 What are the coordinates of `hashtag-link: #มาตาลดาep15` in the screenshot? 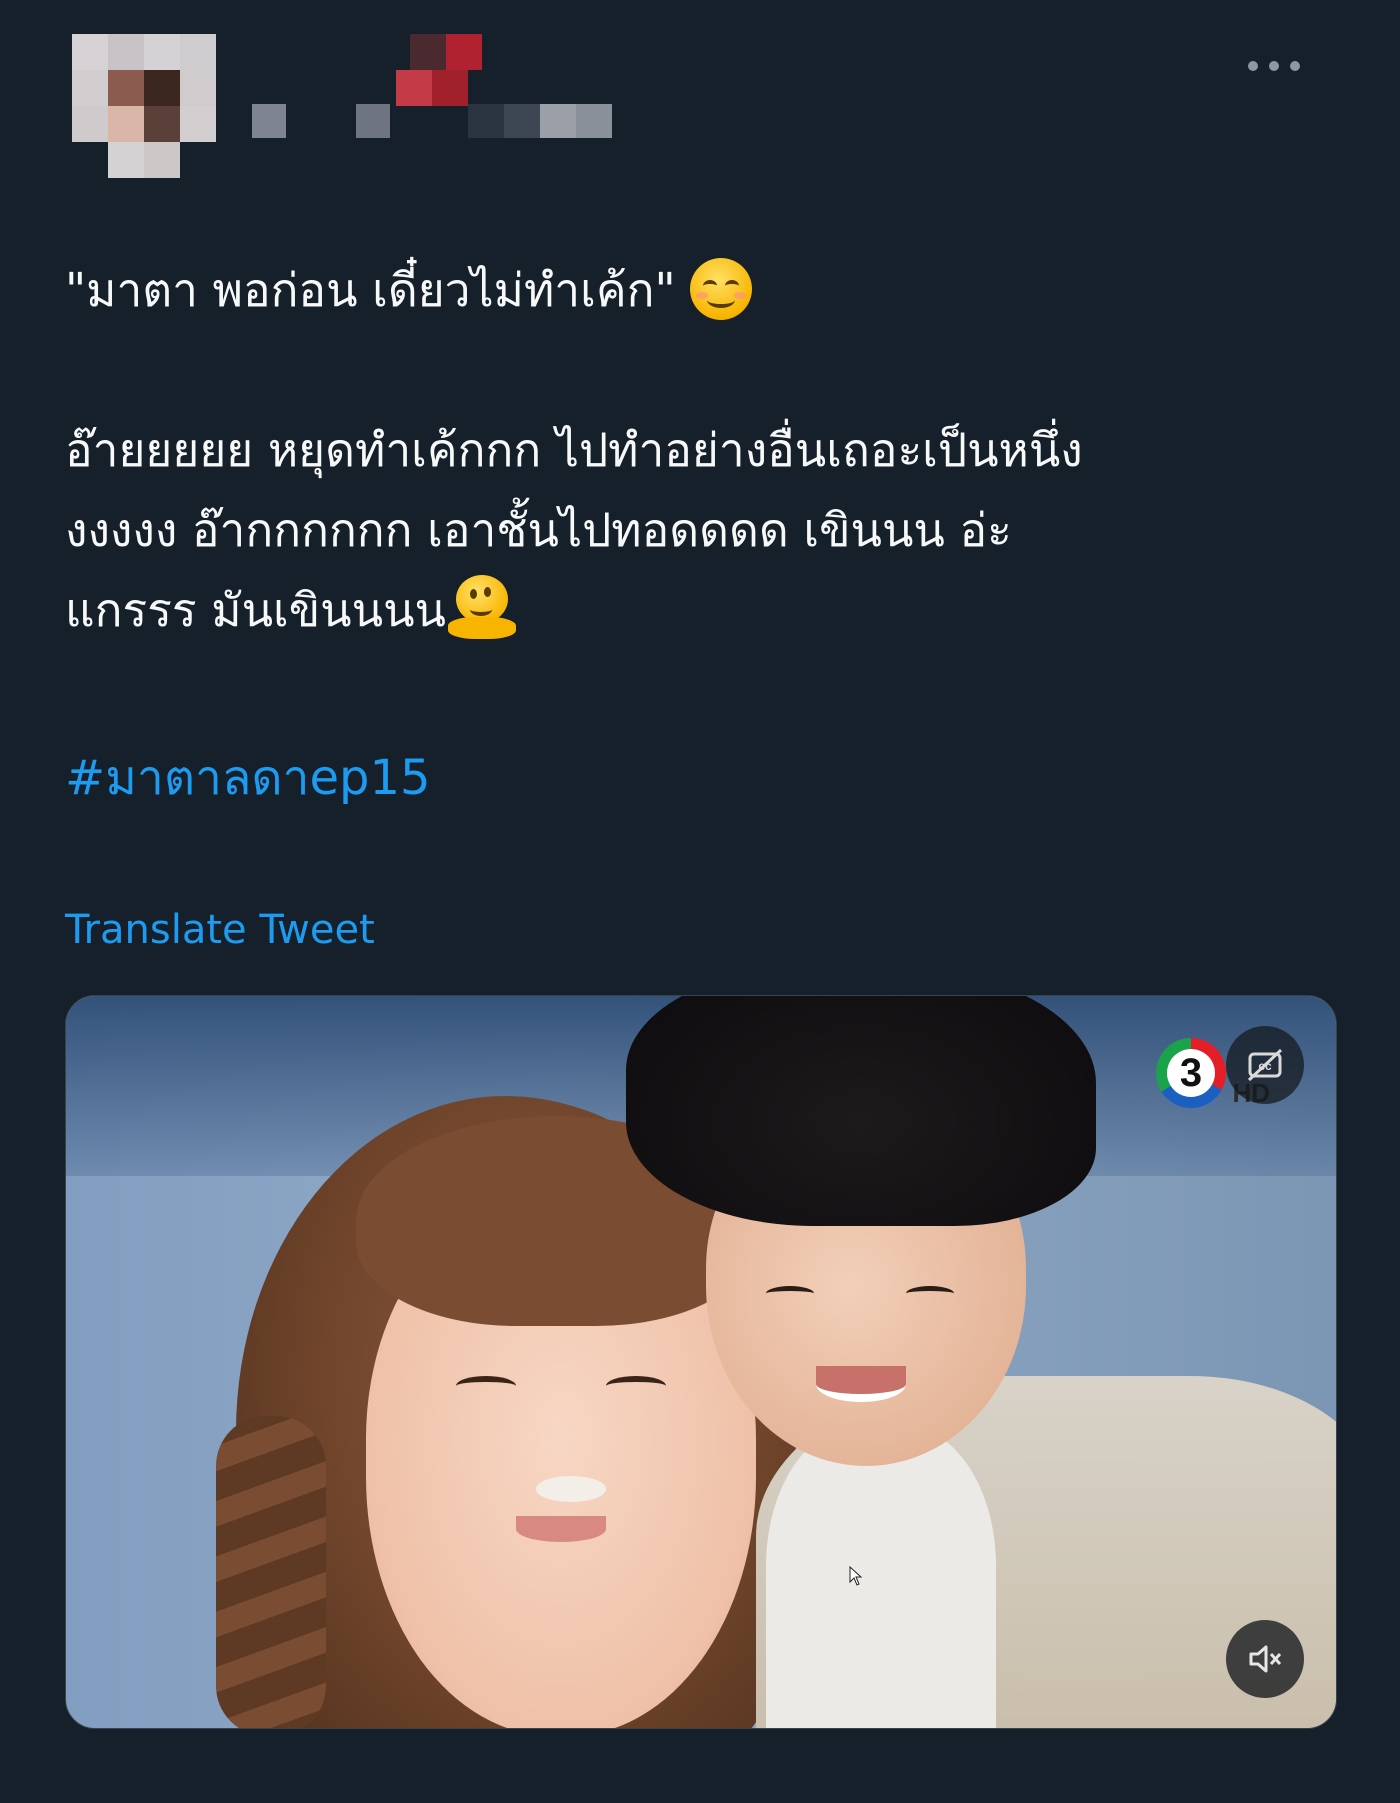 It's located at (248, 778).